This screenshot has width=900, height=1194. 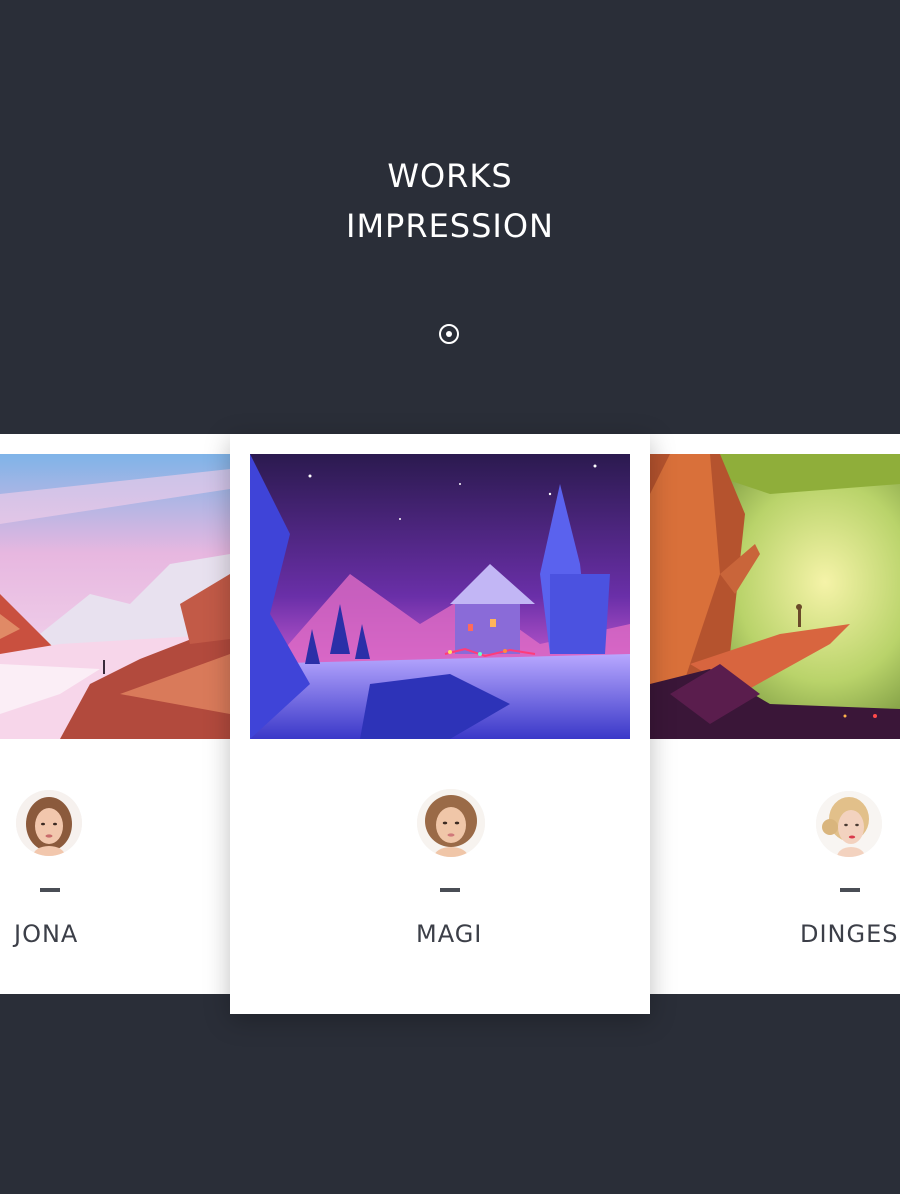 I want to click on snowy-cabin-illustration, so click(x=440, y=596).